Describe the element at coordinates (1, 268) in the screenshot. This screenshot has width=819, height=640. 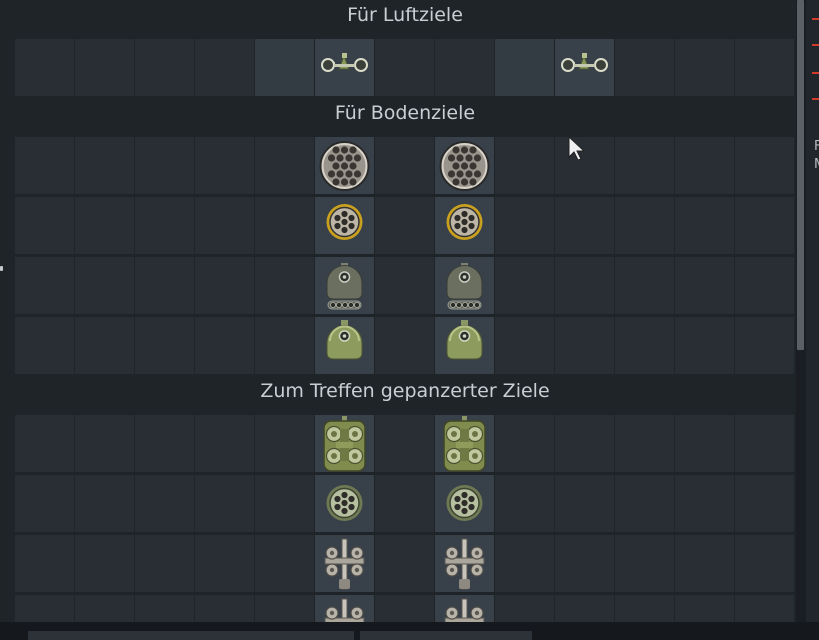
I see `collapse-handle` at that location.